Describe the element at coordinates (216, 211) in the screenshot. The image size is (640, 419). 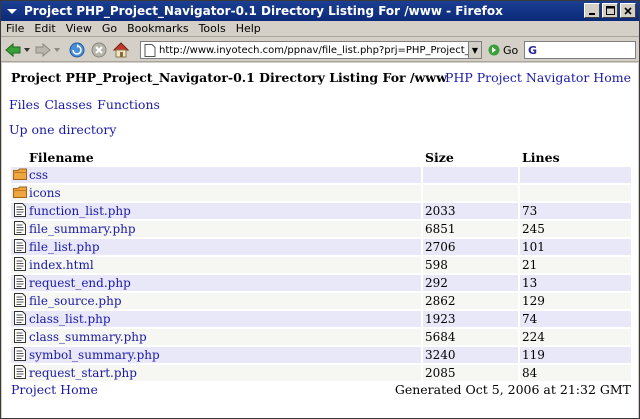
I see `filename-cell: function_list.php` at that location.